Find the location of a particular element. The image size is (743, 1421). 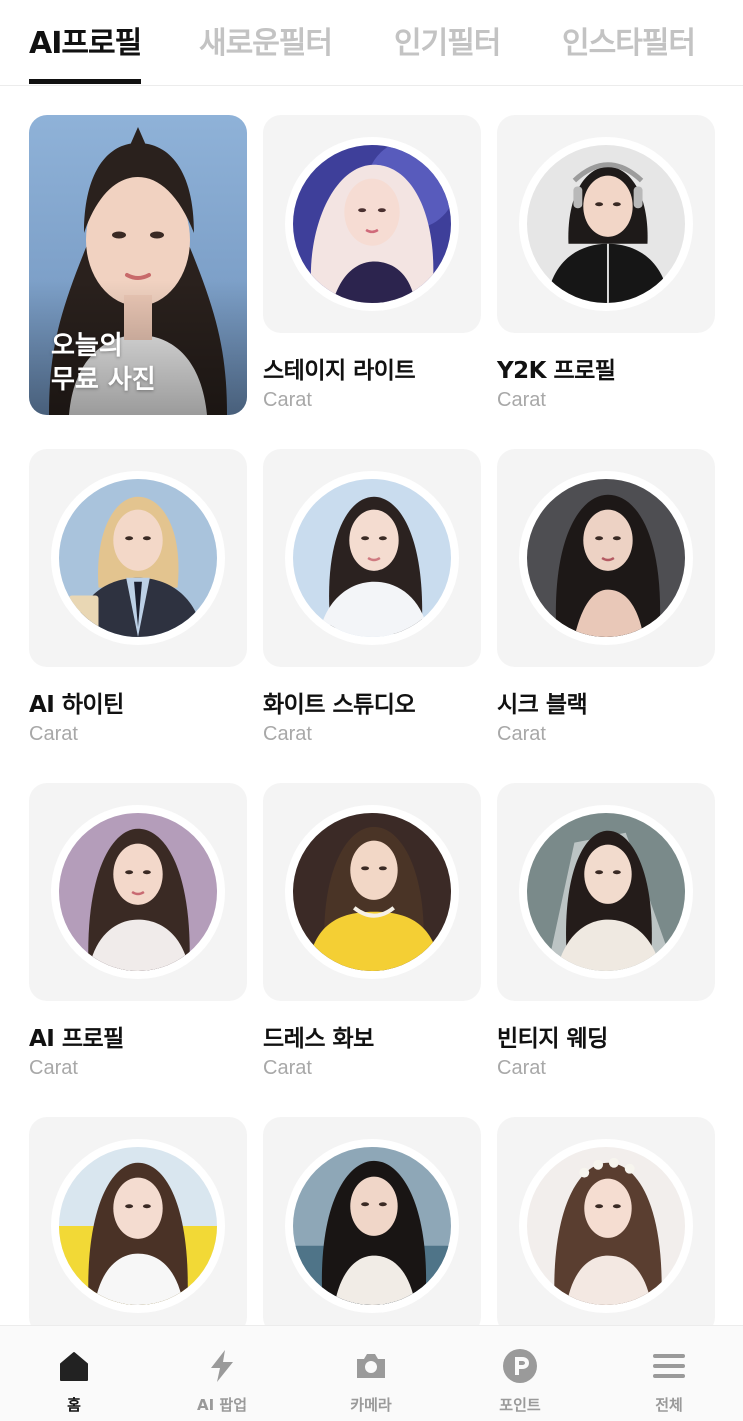

nav-label: AI 팝업 is located at coordinates (221, 1405).